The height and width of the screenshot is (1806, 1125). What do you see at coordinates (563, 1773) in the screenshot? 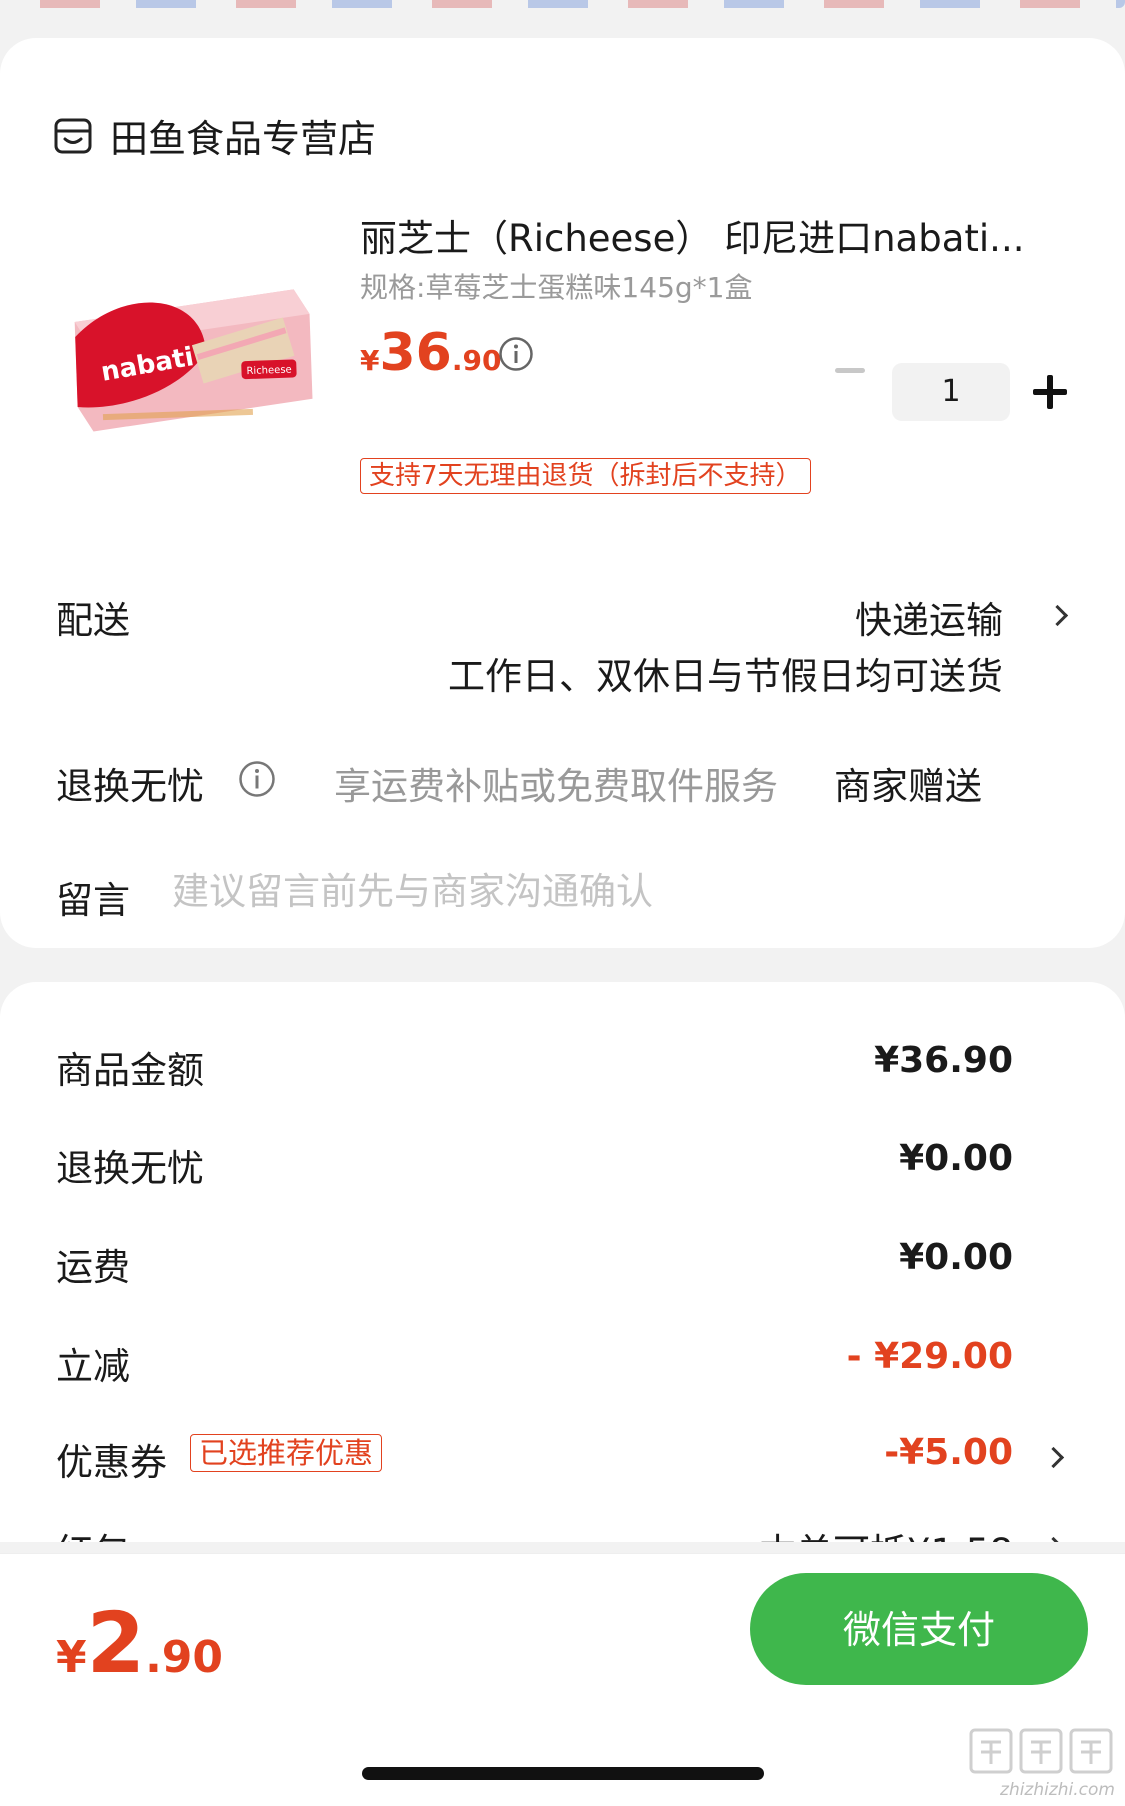
I see `home-indicator` at bounding box center [563, 1773].